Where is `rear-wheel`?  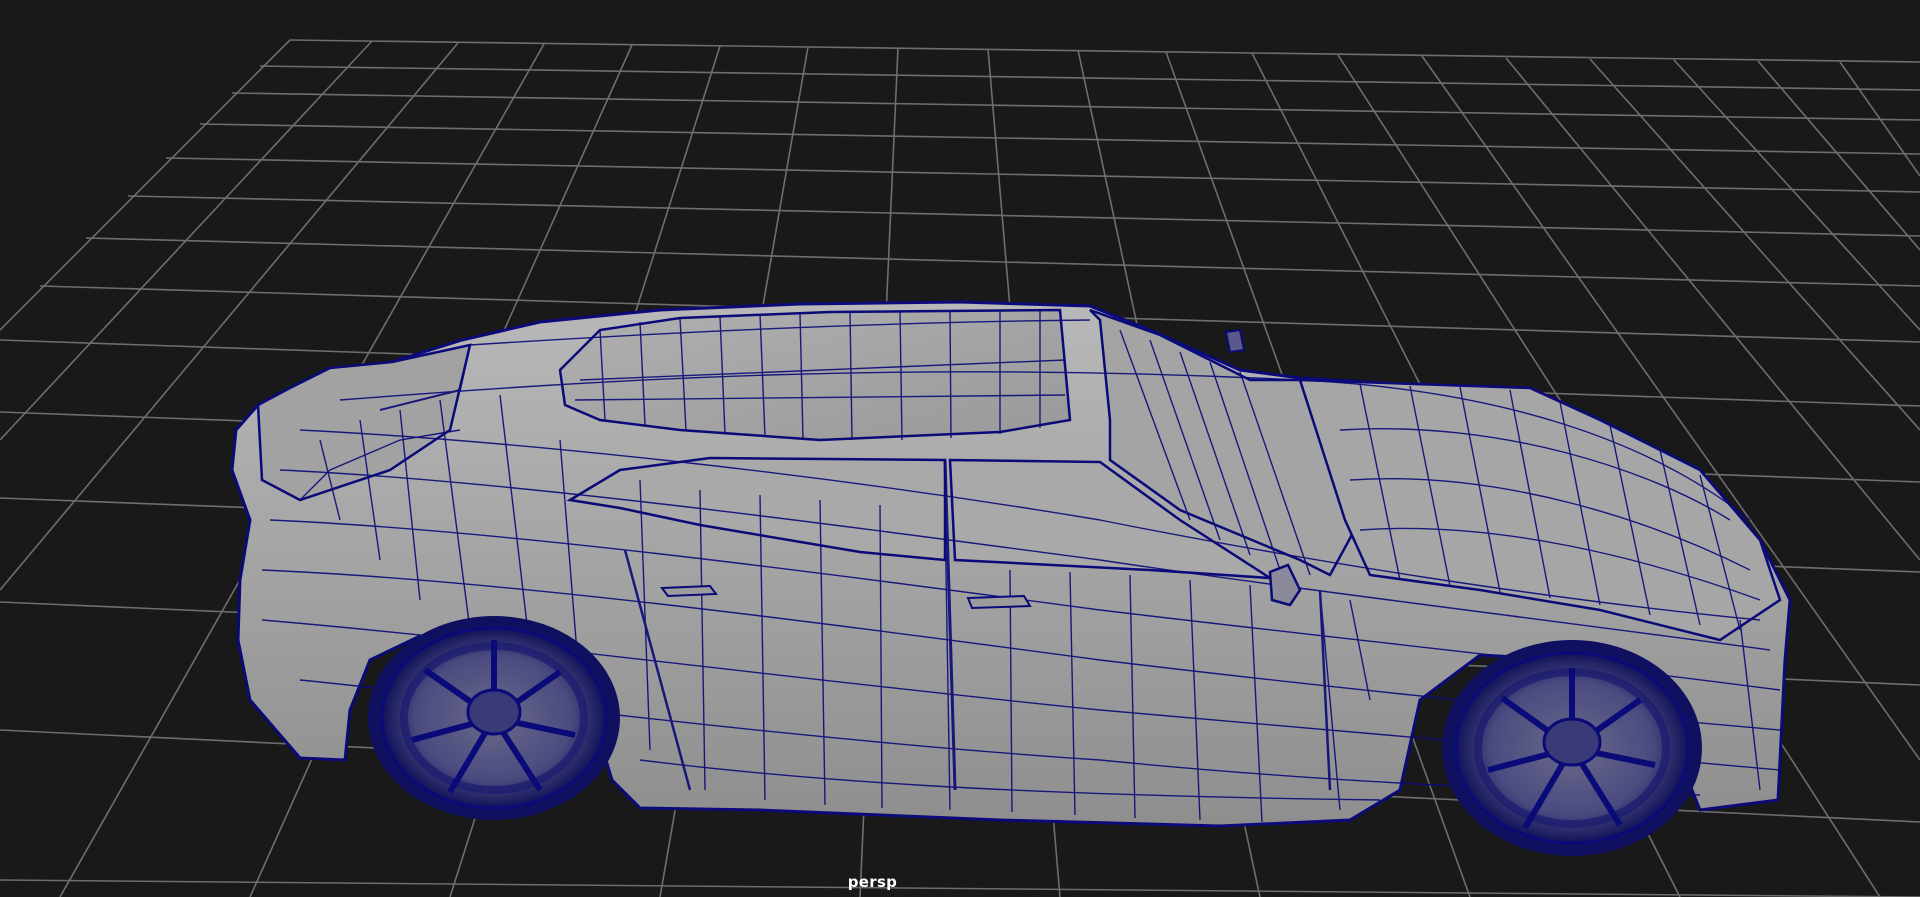
rear-wheel is located at coordinates (494, 718).